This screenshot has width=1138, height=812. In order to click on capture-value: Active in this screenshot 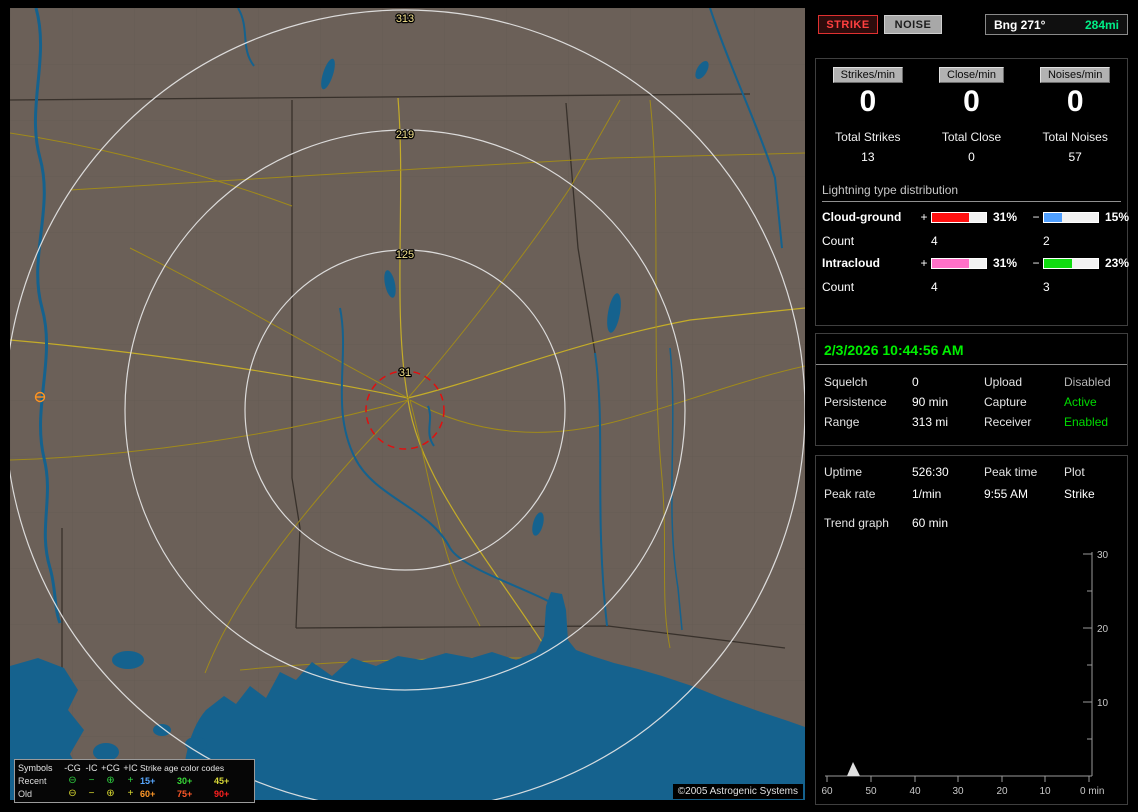, I will do `click(1080, 402)`.